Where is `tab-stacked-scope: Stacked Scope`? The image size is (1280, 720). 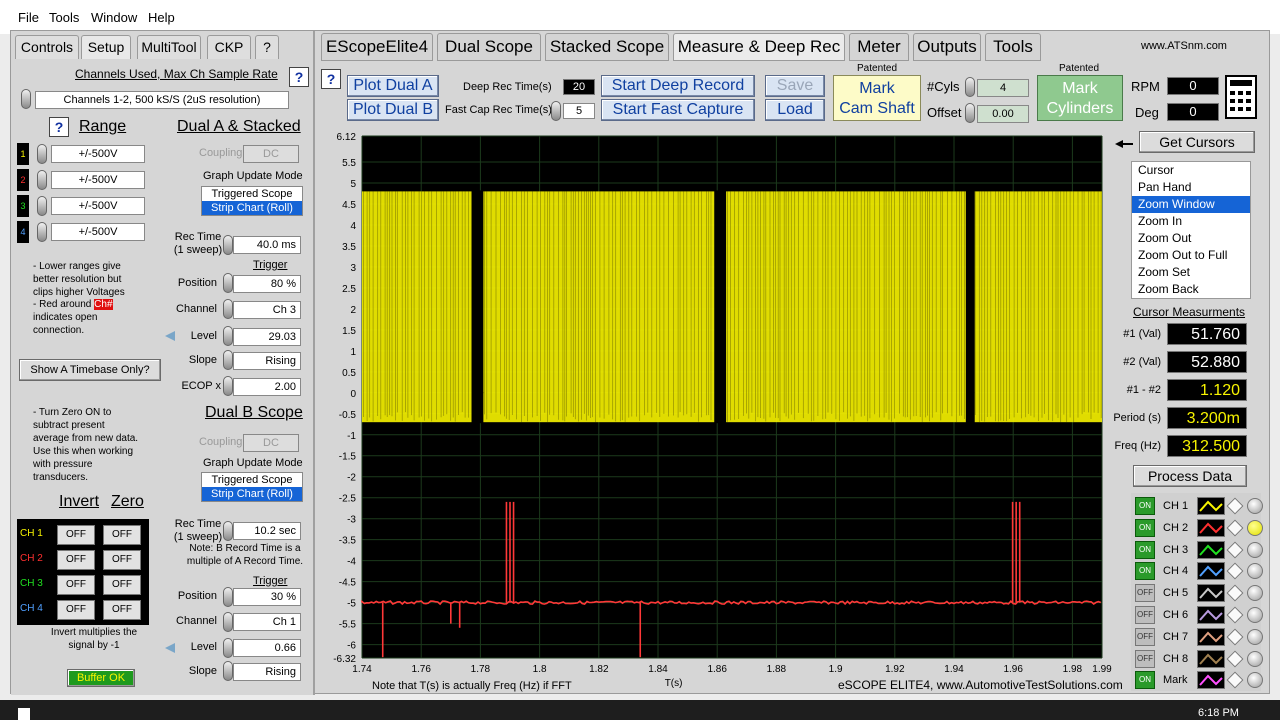
tab-stacked-scope: Stacked Scope is located at coordinates (607, 47).